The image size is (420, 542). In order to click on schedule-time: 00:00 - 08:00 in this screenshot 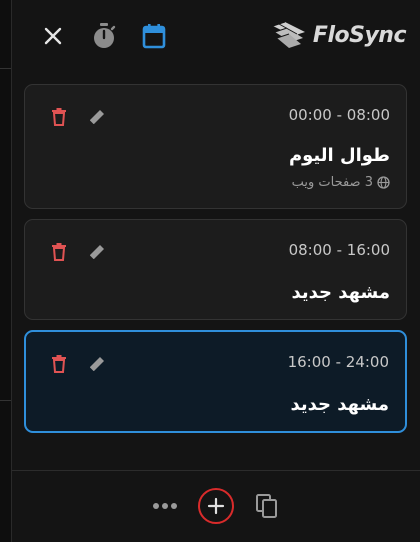, I will do `click(339, 115)`.